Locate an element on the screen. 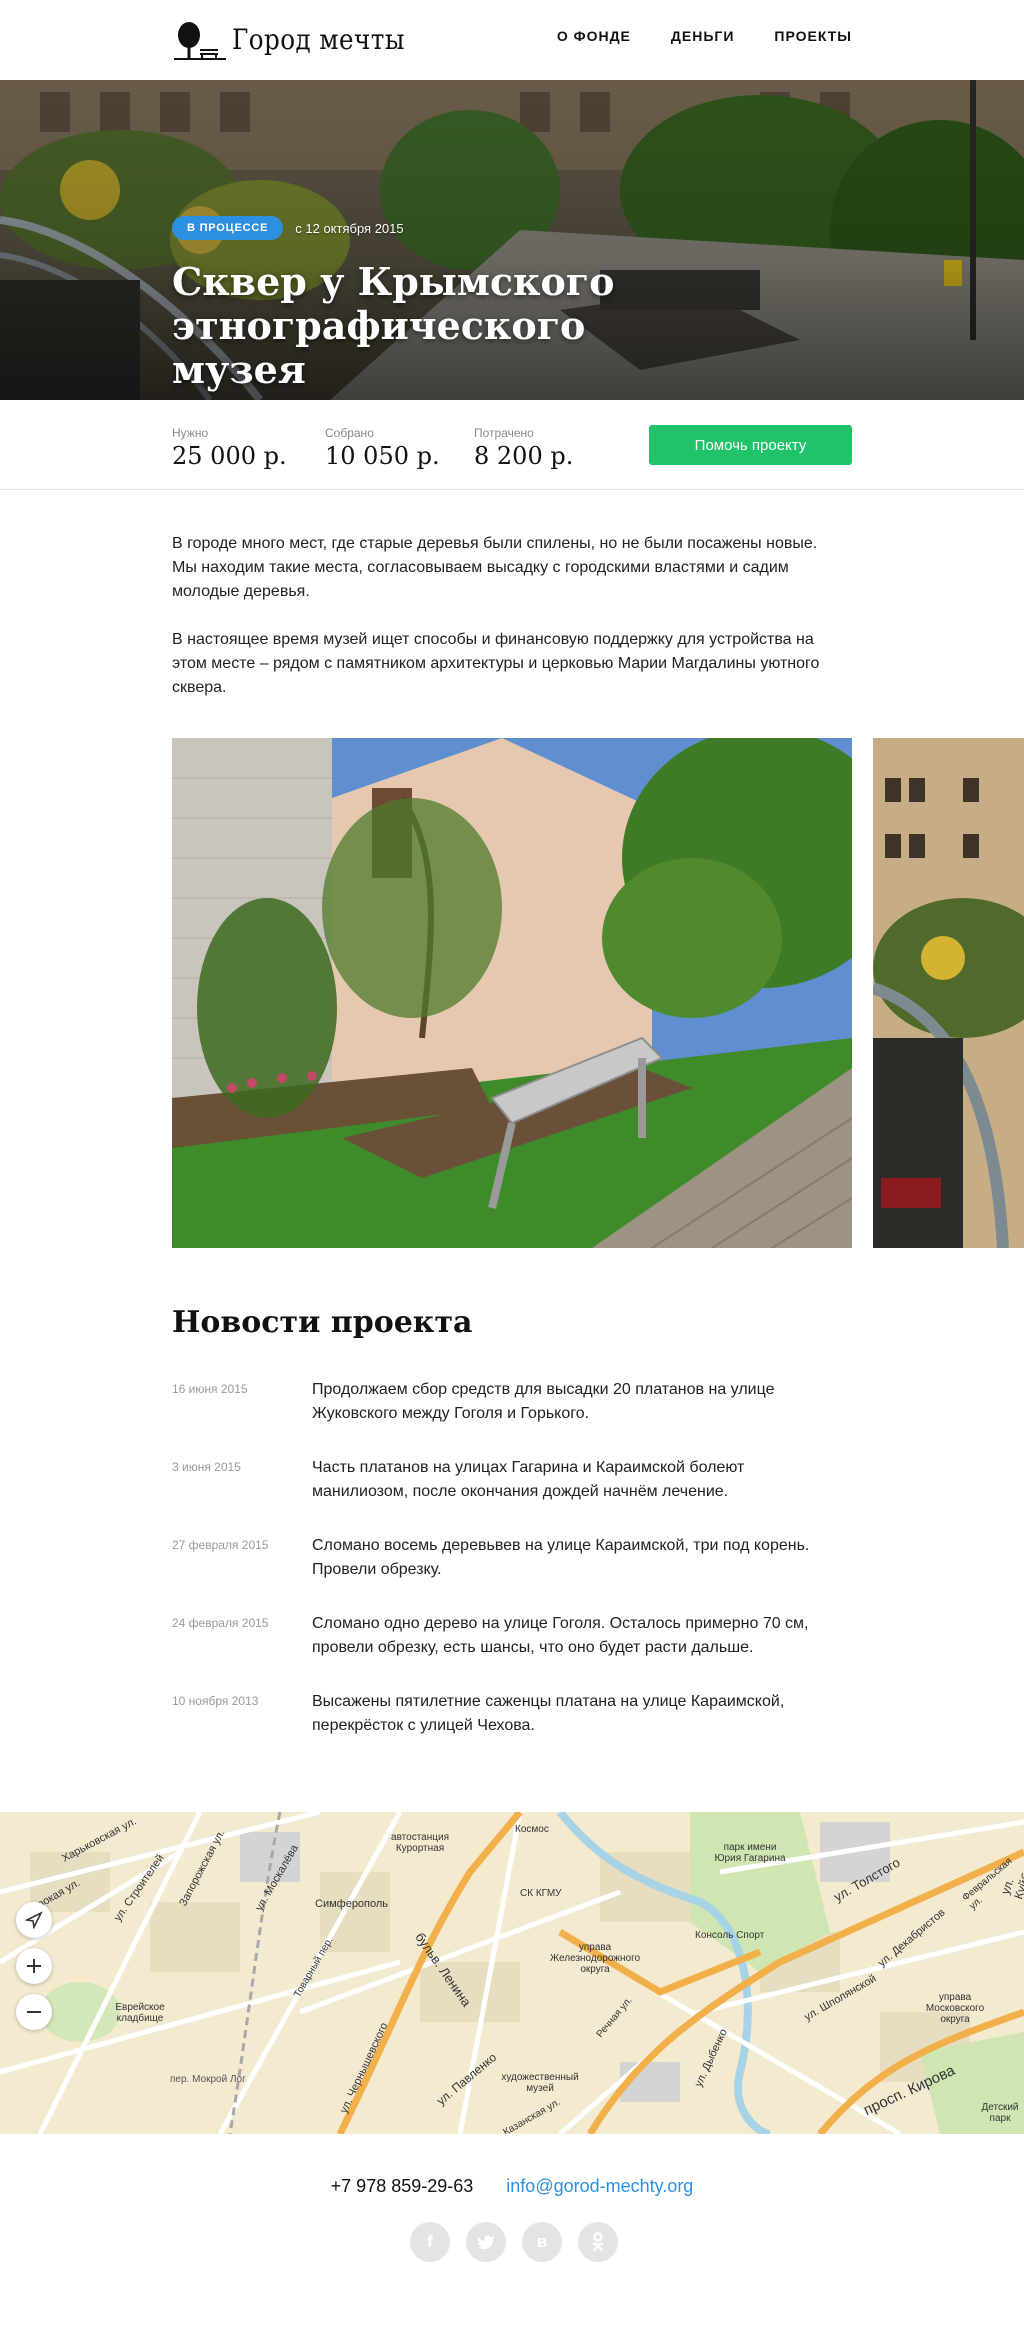  gallery-image-main is located at coordinates (512, 993).